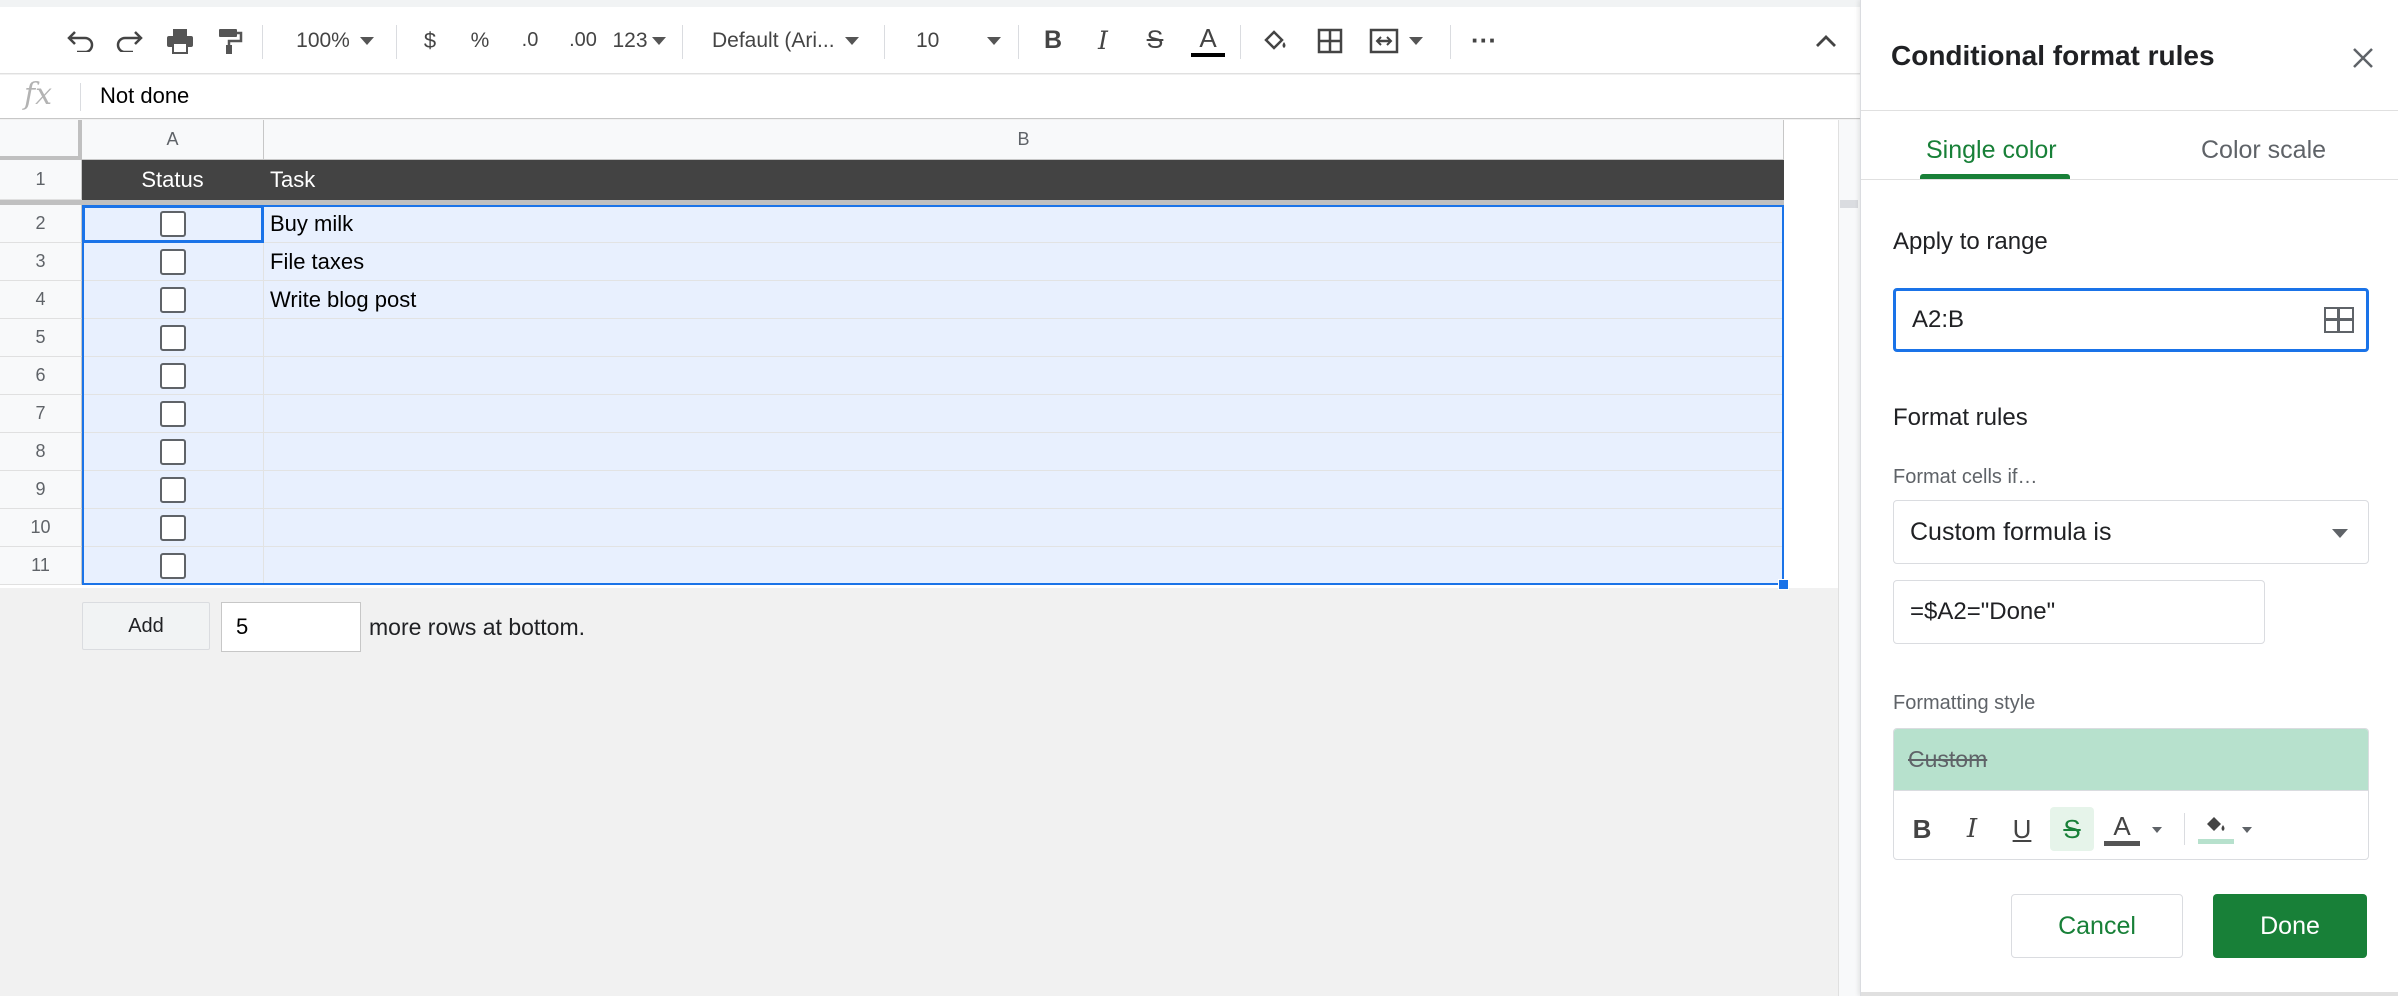 Image resolution: width=2398 pixels, height=996 pixels. What do you see at coordinates (1024, 262) in the screenshot?
I see `task-cell: File taxes` at bounding box center [1024, 262].